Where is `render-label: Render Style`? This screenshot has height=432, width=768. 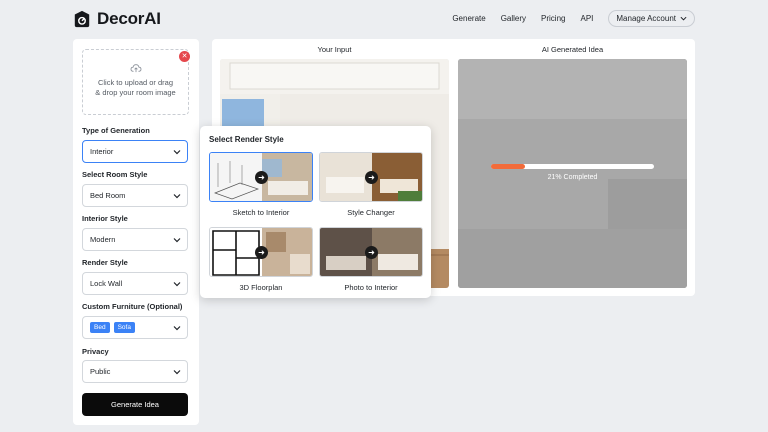 render-label: Render Style is located at coordinates (105, 262).